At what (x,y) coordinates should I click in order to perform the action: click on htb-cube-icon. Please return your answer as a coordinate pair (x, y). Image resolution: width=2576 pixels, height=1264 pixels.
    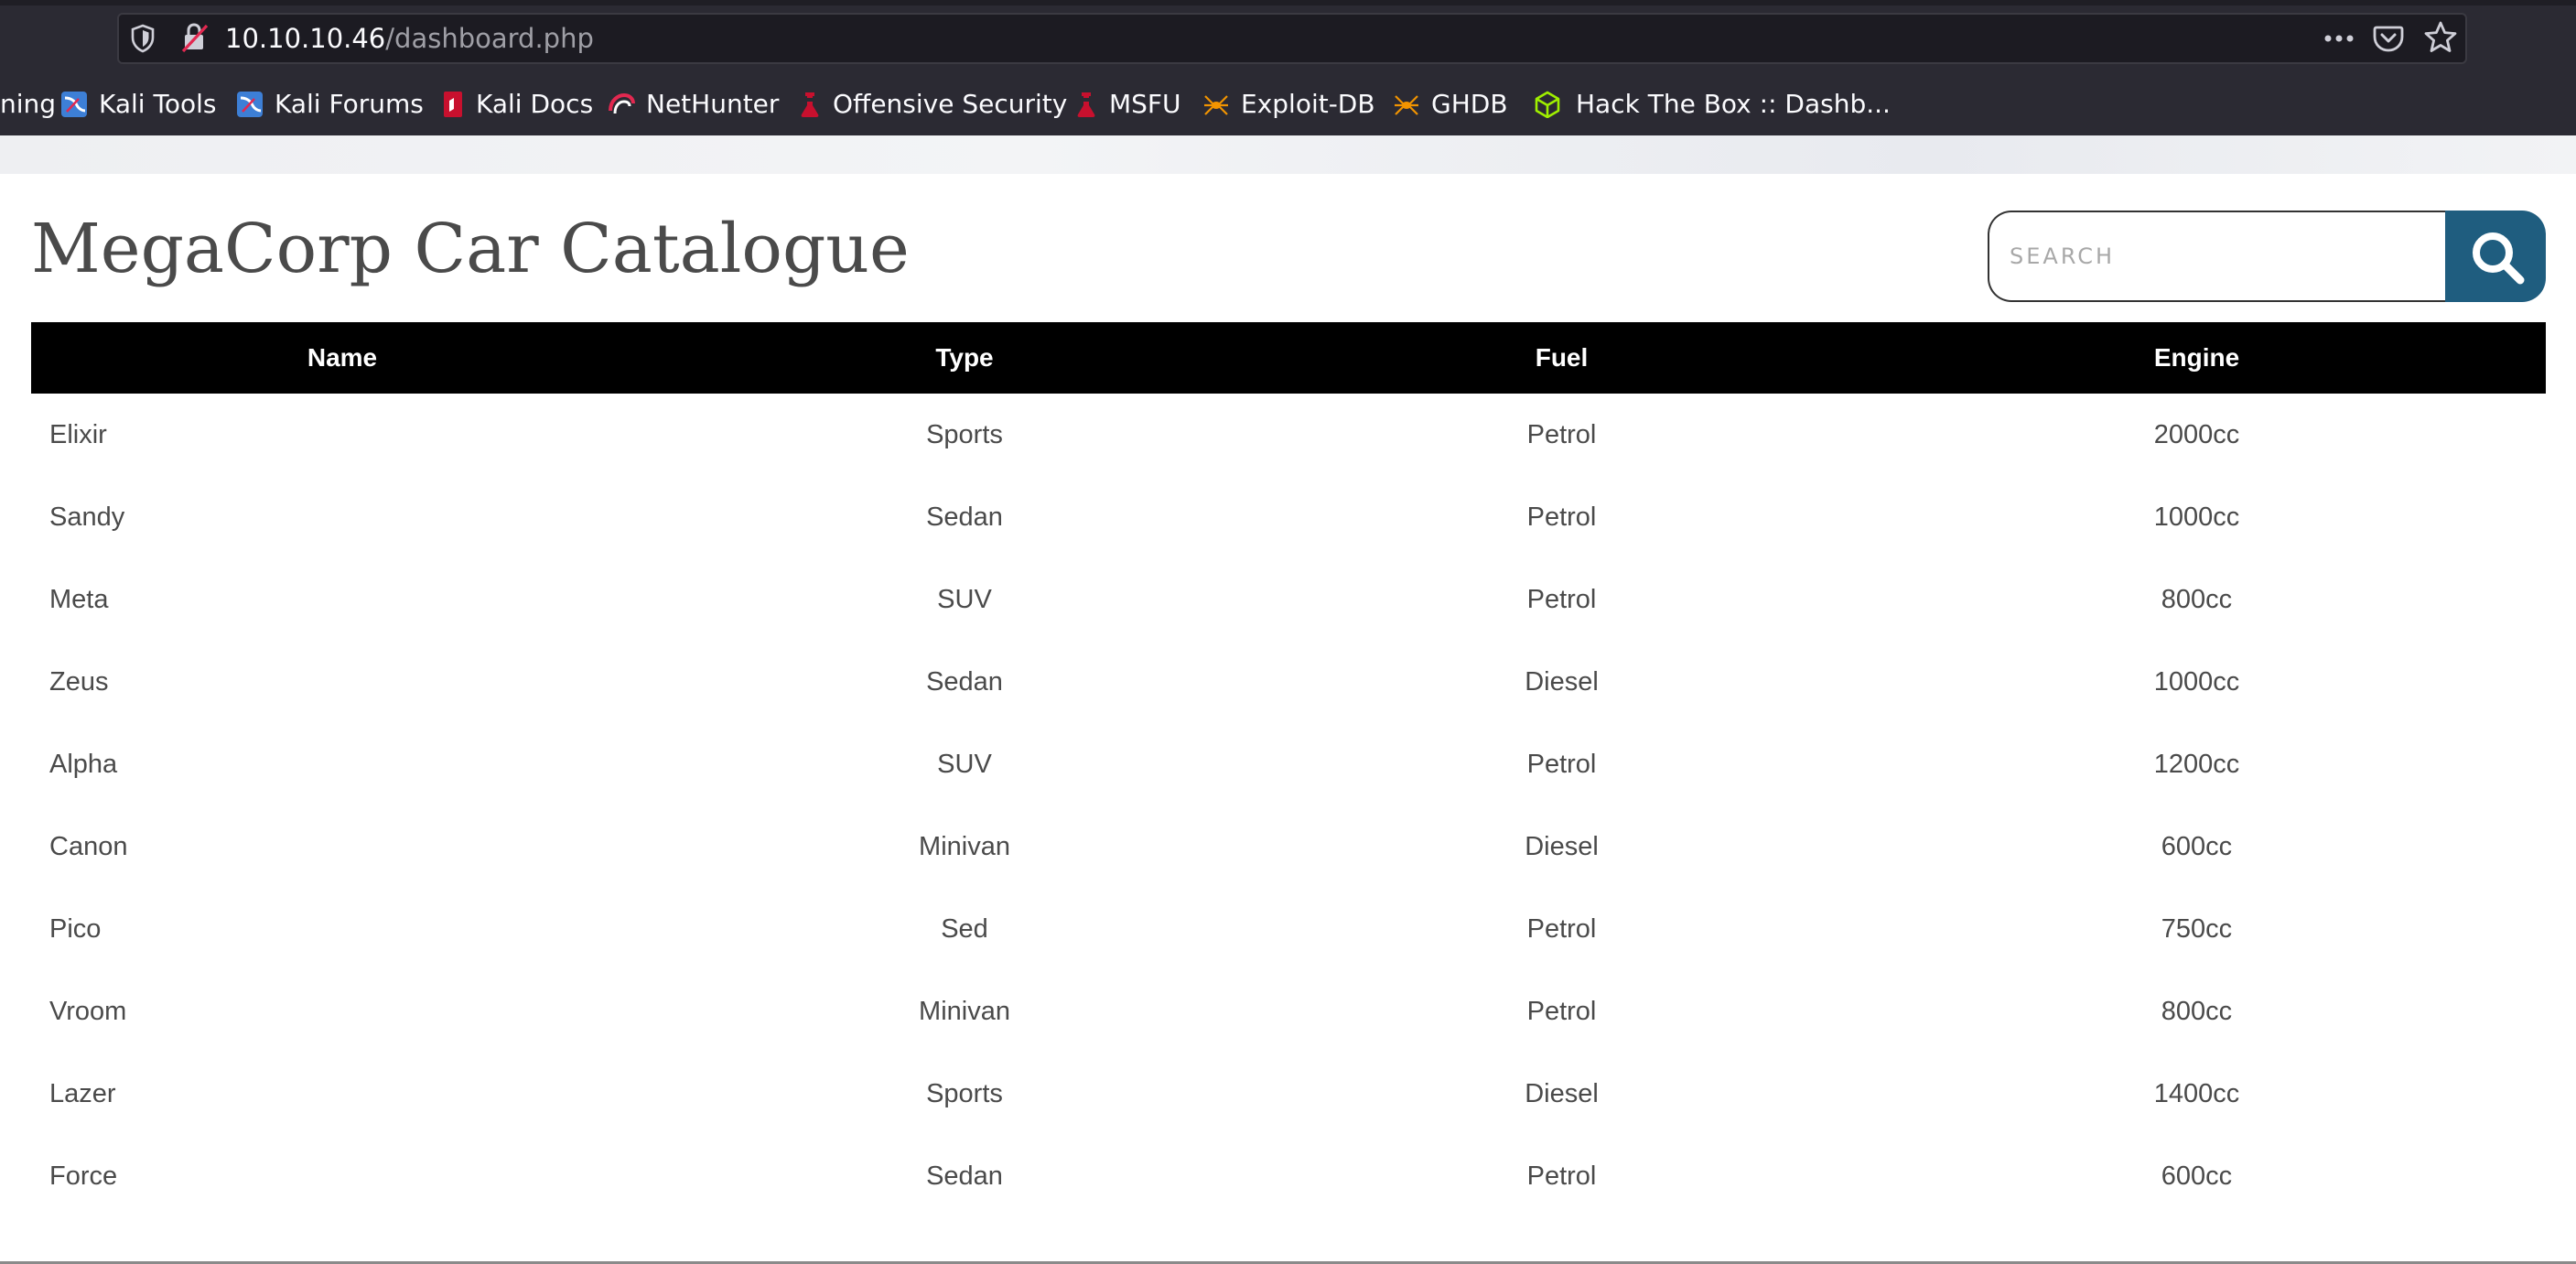
    Looking at the image, I should click on (1547, 104).